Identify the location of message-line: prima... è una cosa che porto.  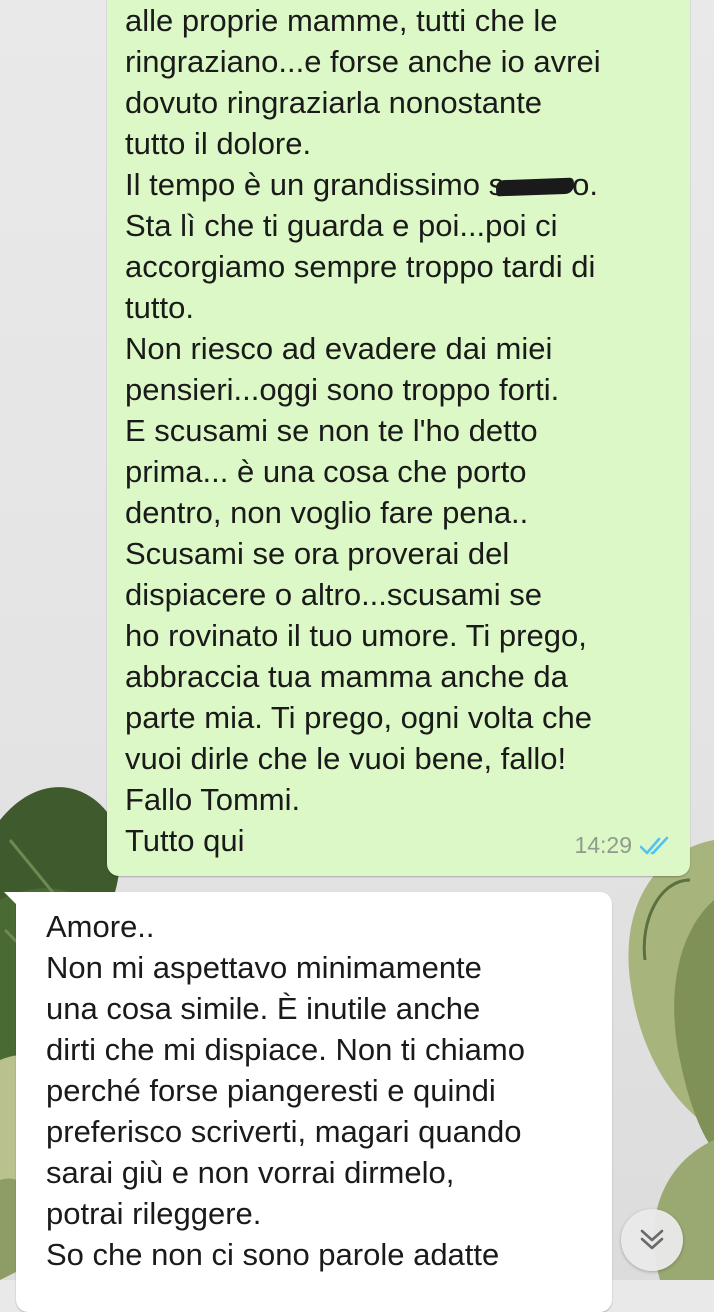
(326, 471).